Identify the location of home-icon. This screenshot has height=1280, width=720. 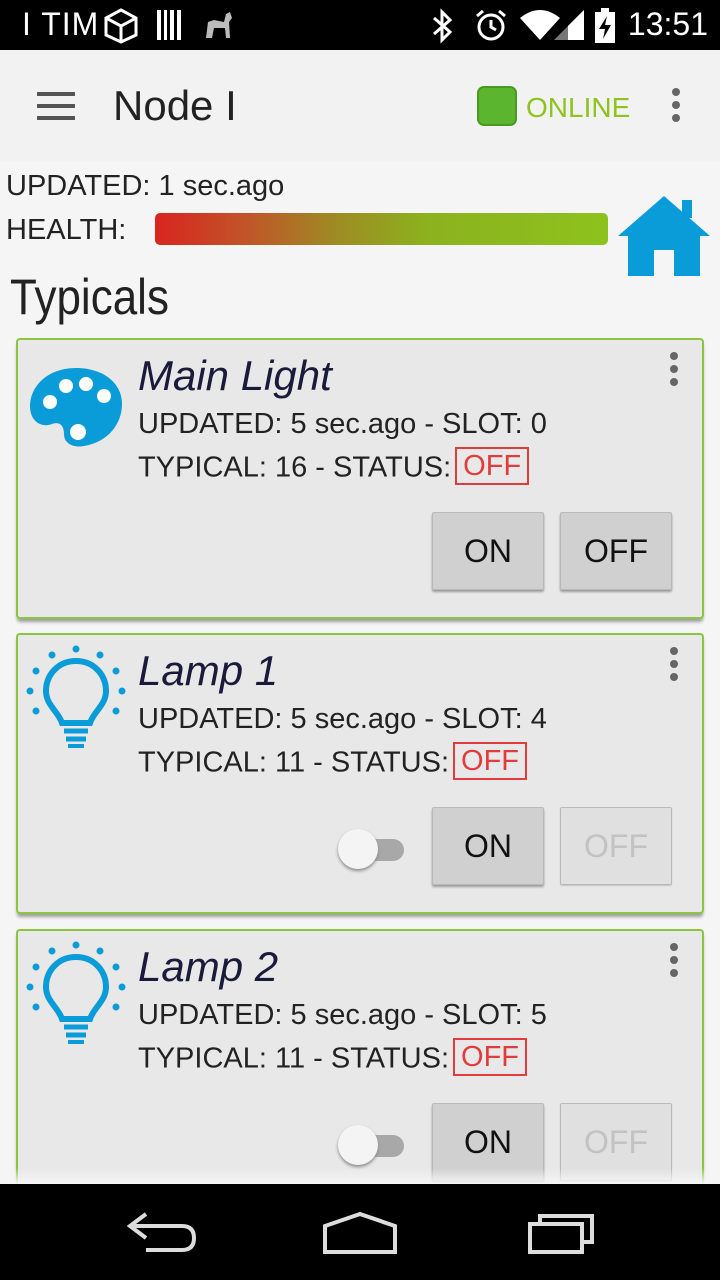
(664, 236).